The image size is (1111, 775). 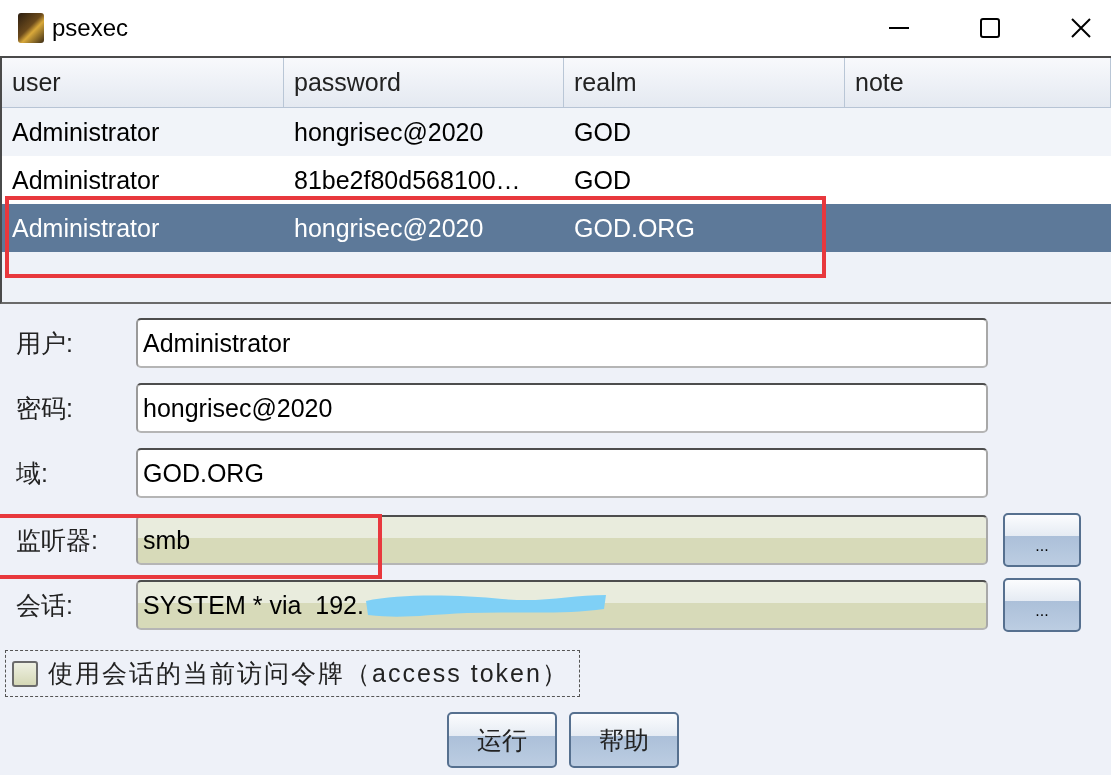 What do you see at coordinates (424, 82) in the screenshot?
I see `column-header: password` at bounding box center [424, 82].